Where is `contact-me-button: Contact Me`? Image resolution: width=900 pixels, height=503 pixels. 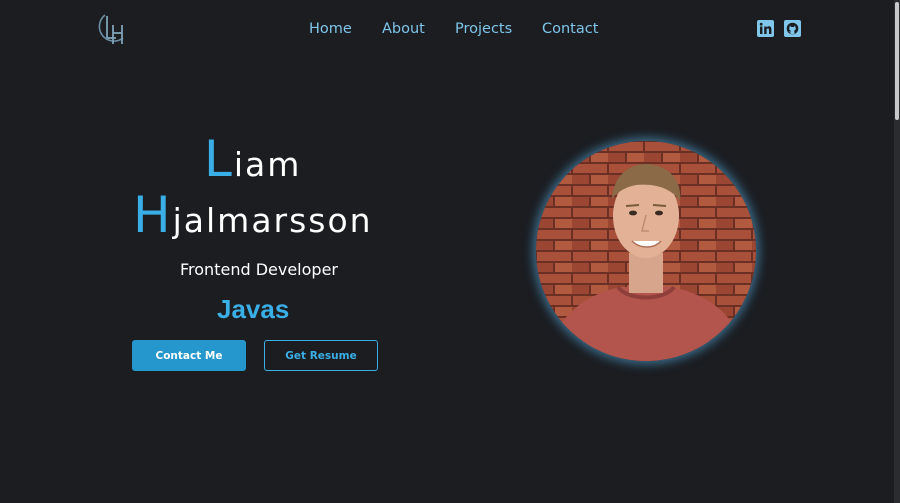 contact-me-button: Contact Me is located at coordinates (189, 355).